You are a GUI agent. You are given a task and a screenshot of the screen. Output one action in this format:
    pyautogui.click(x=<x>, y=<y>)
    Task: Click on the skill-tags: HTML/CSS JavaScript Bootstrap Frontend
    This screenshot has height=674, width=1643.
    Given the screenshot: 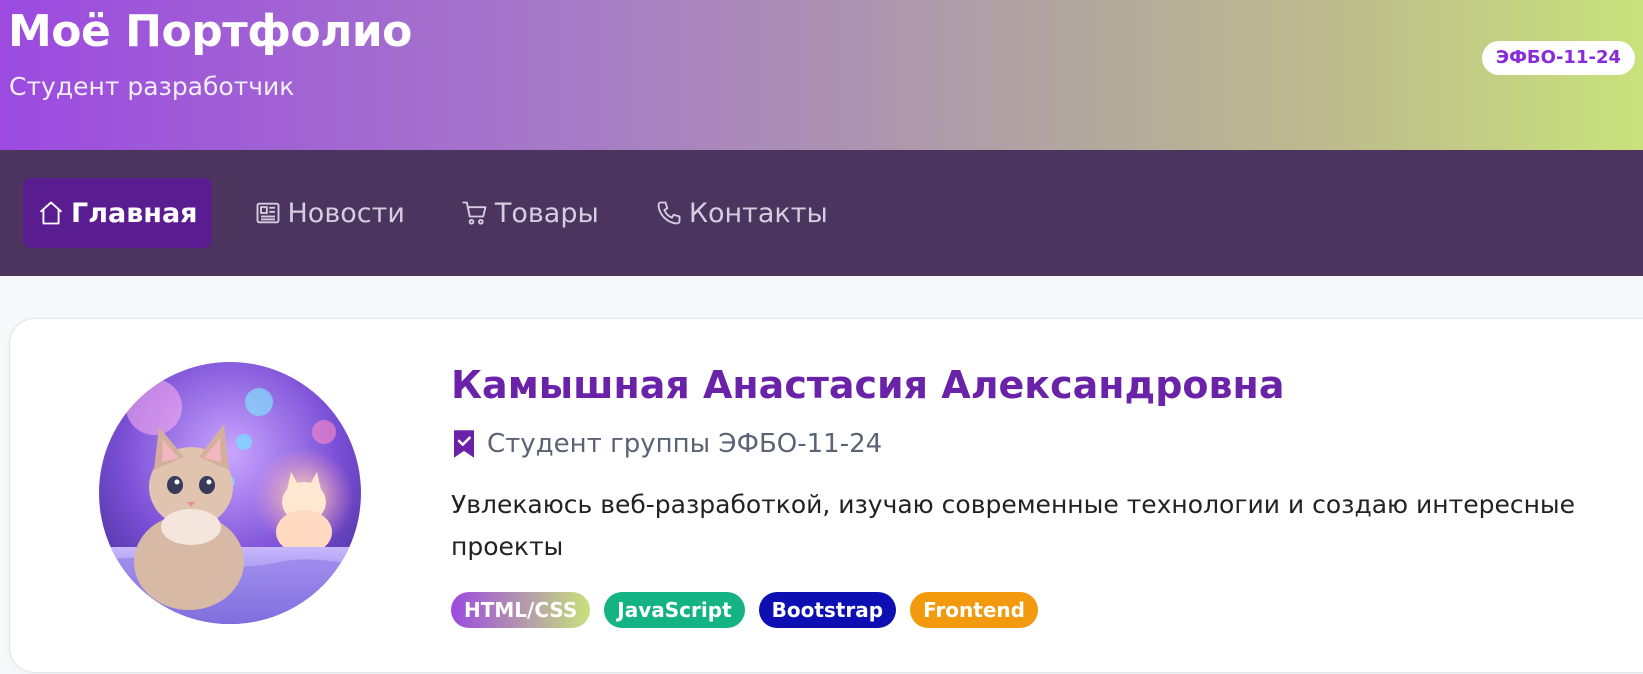 What is the action you would take?
    pyautogui.click(x=751, y=610)
    